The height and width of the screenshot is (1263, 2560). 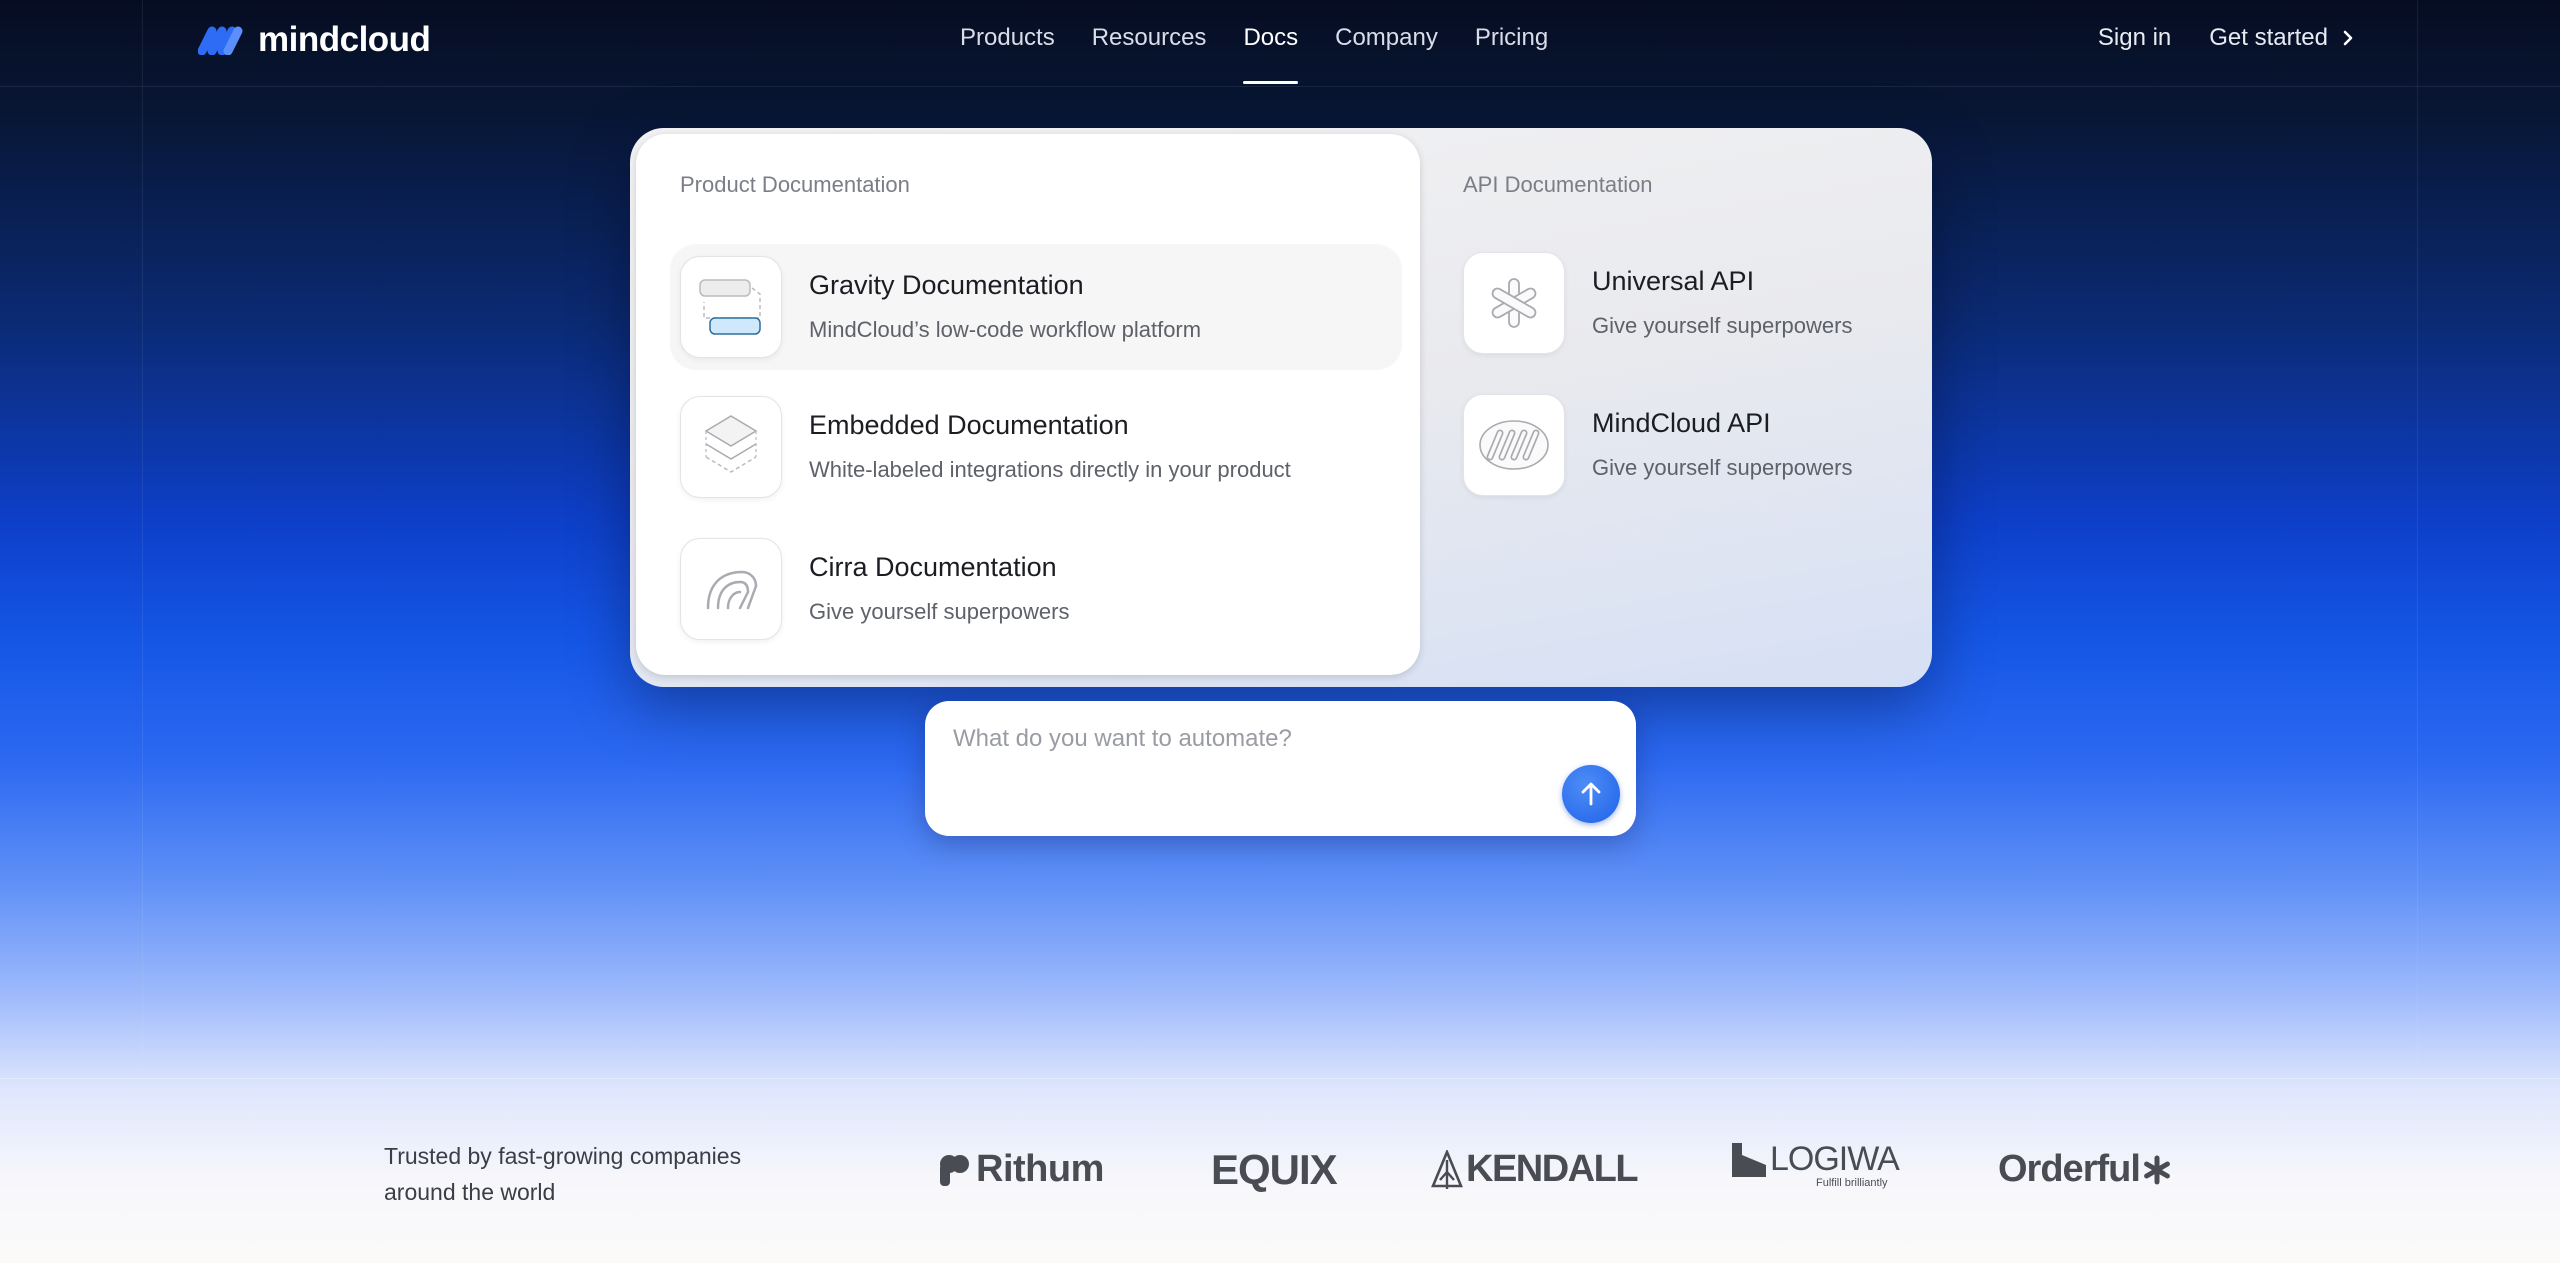 What do you see at coordinates (1558, 184) in the screenshot?
I see `api-docs-heading: API Documentation` at bounding box center [1558, 184].